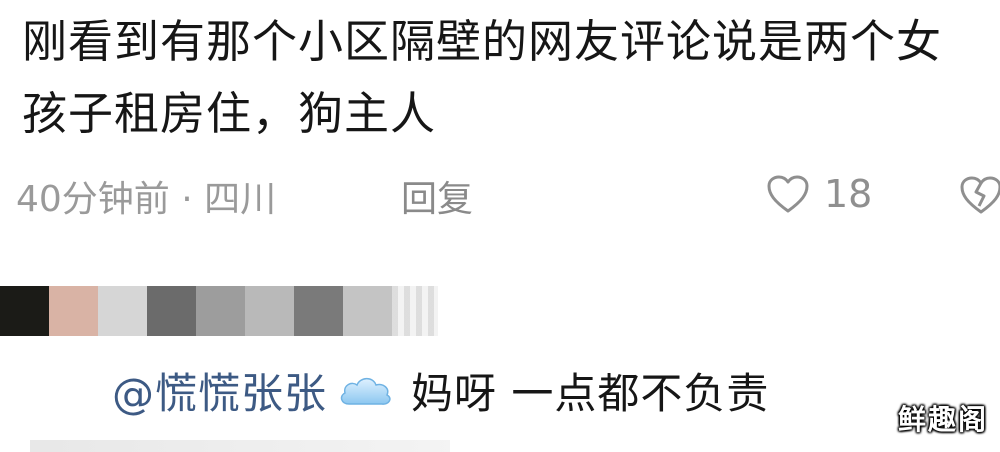 Image resolution: width=1000 pixels, height=452 pixels. I want to click on cropped-next-line, so click(240, 446).